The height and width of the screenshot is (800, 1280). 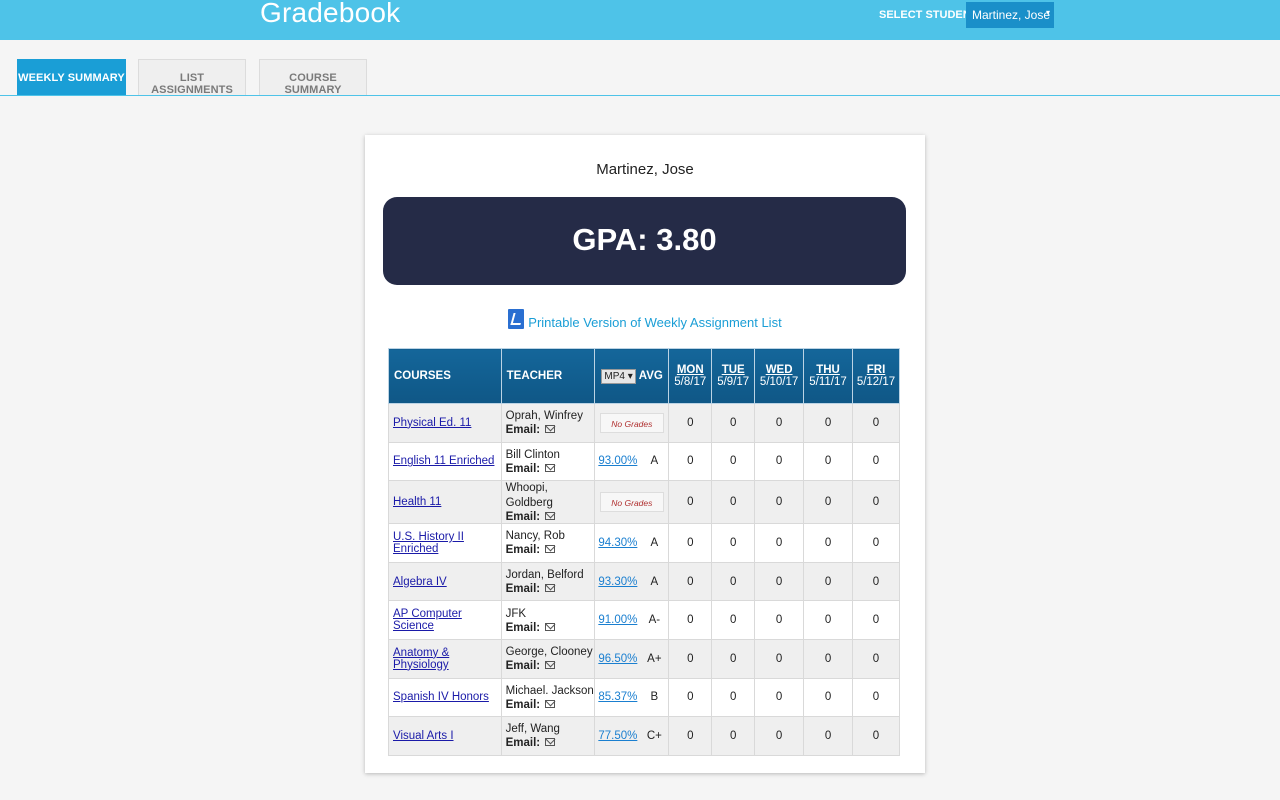 I want to click on avg-letter-grade: A+, so click(x=654, y=658).